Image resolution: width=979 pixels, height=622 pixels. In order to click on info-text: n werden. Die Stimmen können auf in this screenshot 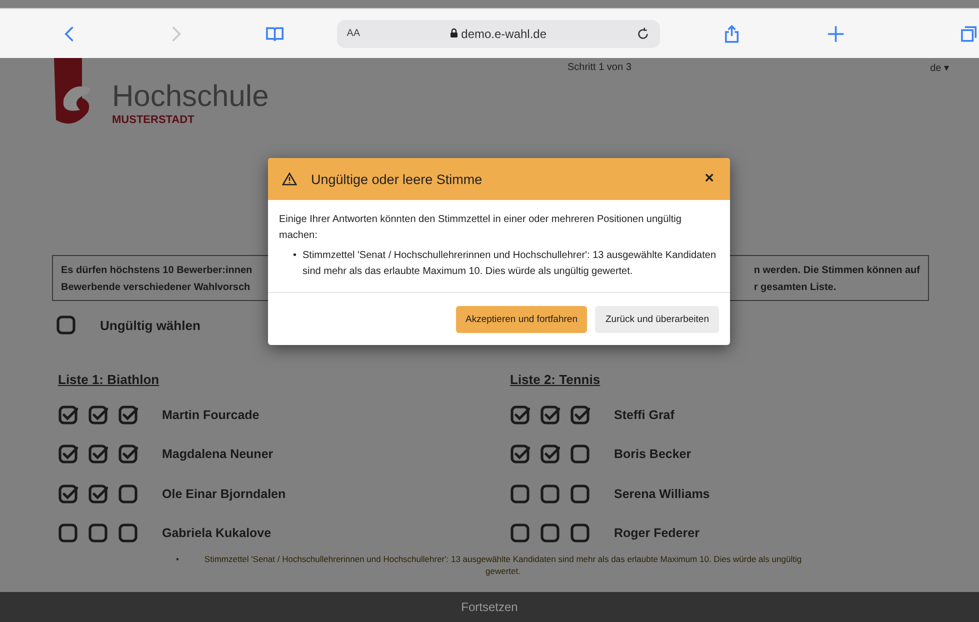, I will do `click(837, 271)`.